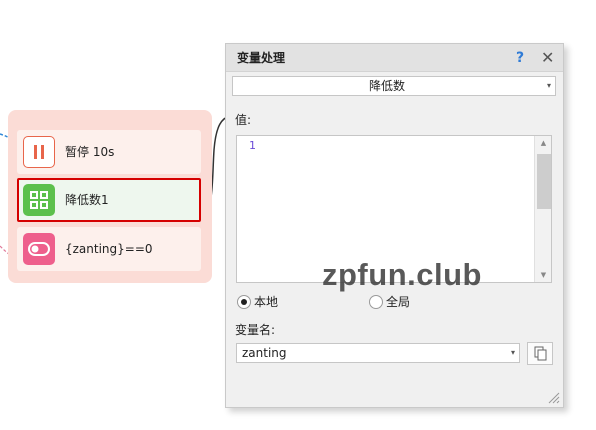 This screenshot has width=596, height=430. I want to click on flow-node-decrement: 降低数1, so click(109, 200).